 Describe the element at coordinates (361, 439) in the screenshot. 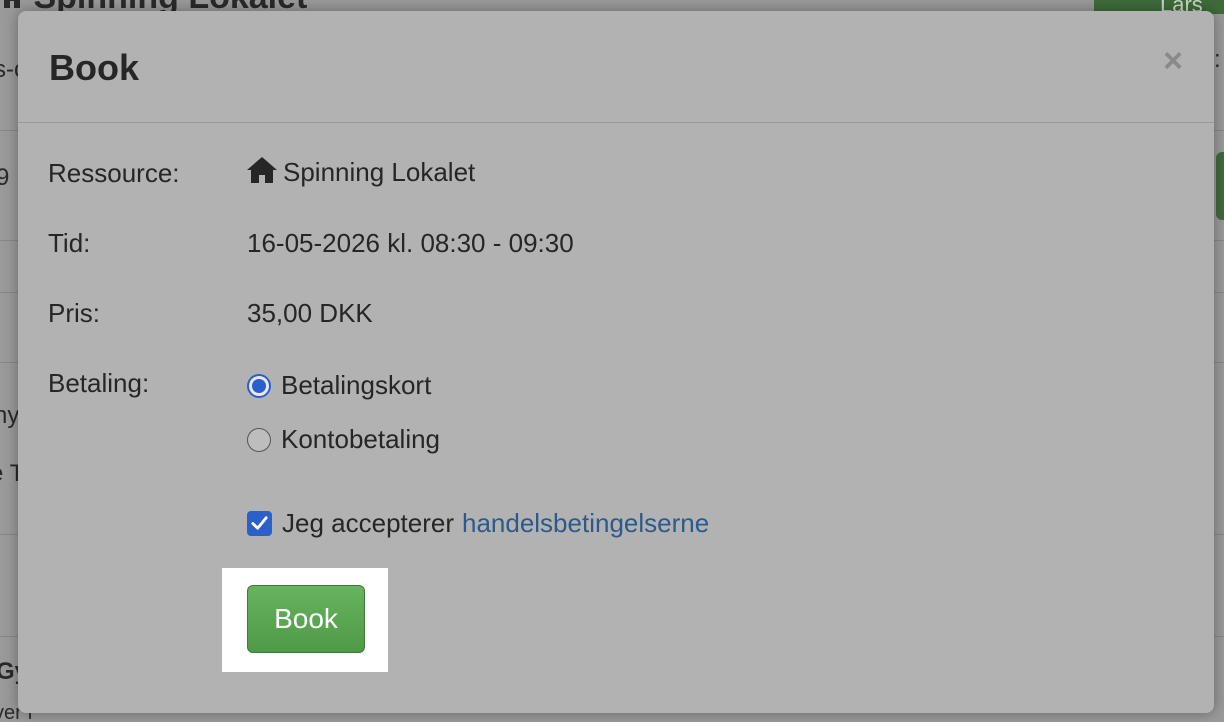

I see `payment-option-label: Kontobetaling` at that location.